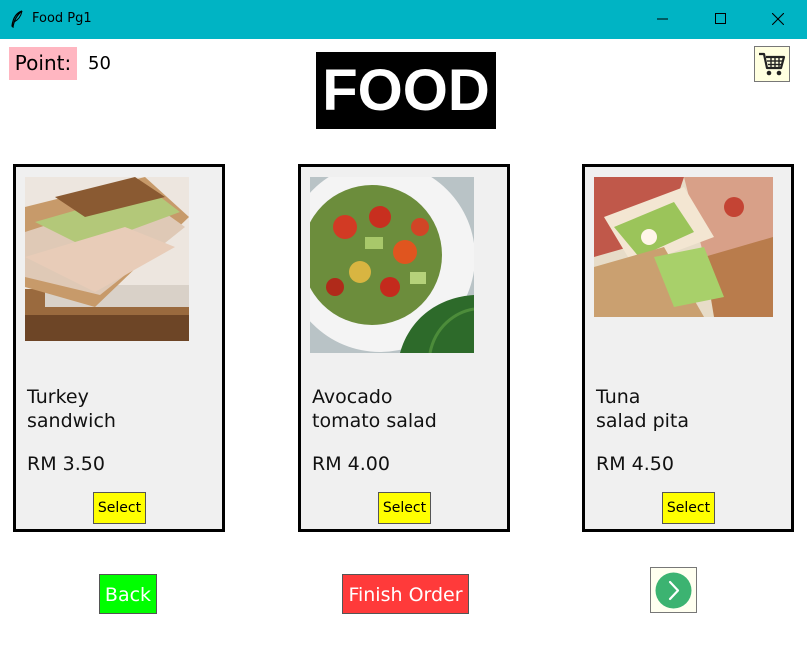 This screenshot has height=659, width=807. I want to click on maximize-icon, so click(720, 18).